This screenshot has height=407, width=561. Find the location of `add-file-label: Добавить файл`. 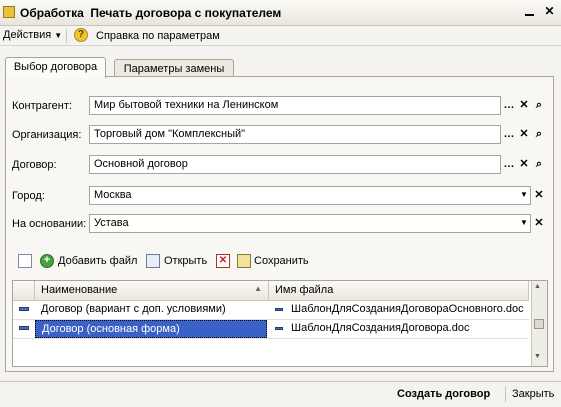

add-file-label: Добавить файл is located at coordinates (98, 261).